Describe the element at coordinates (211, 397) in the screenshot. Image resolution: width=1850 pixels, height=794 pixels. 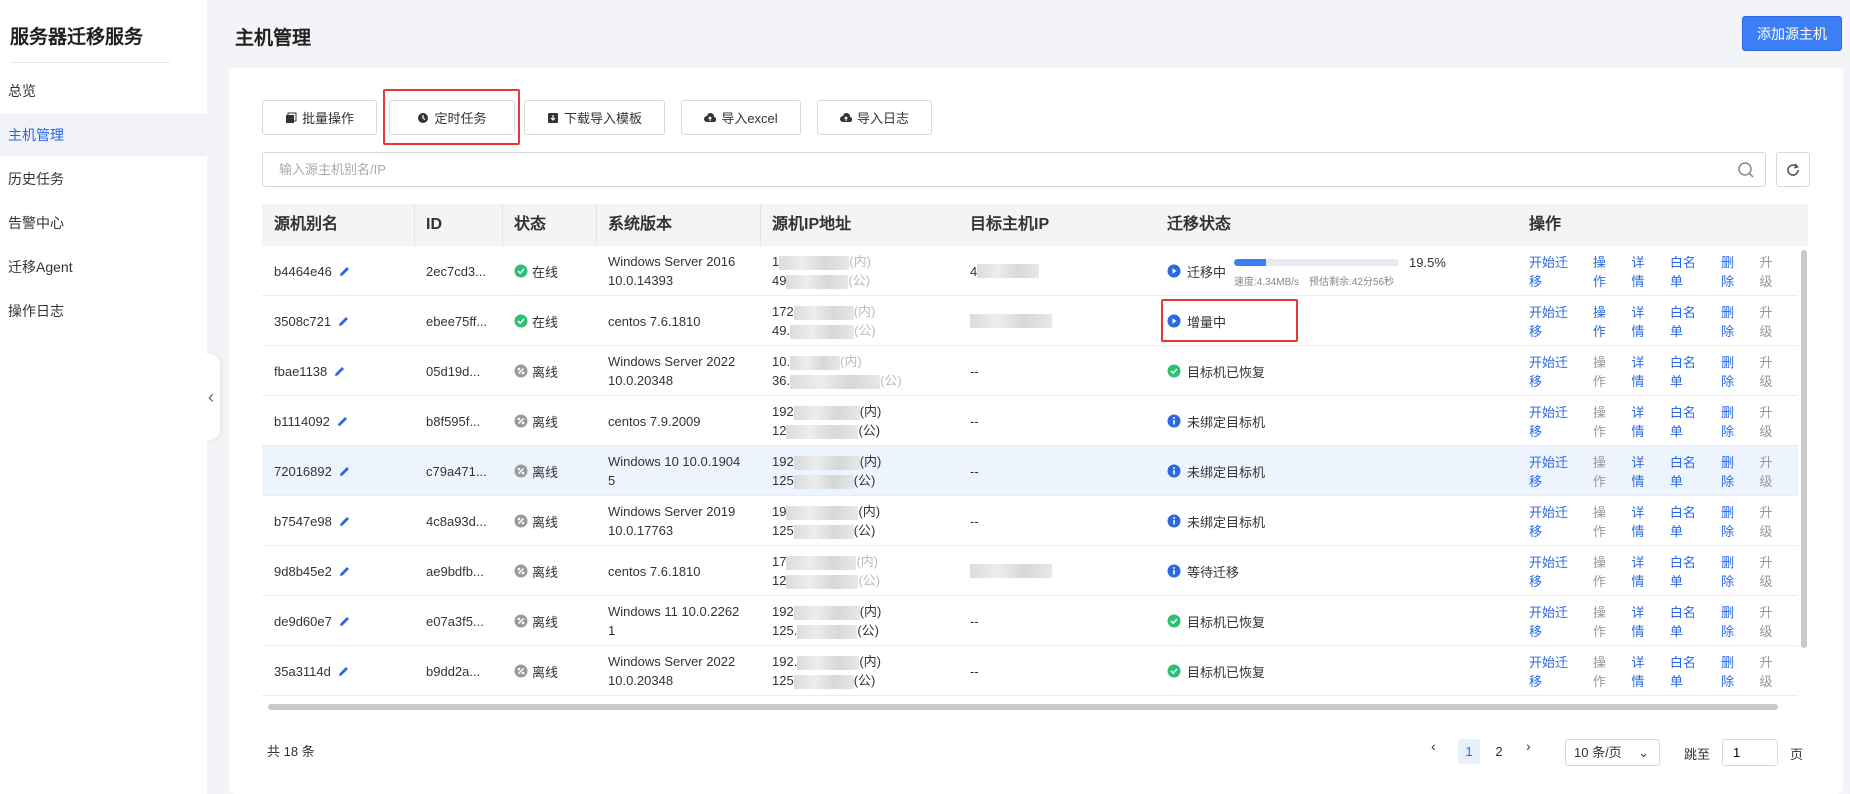
I see `sidebar-collapse-button: ‹` at that location.